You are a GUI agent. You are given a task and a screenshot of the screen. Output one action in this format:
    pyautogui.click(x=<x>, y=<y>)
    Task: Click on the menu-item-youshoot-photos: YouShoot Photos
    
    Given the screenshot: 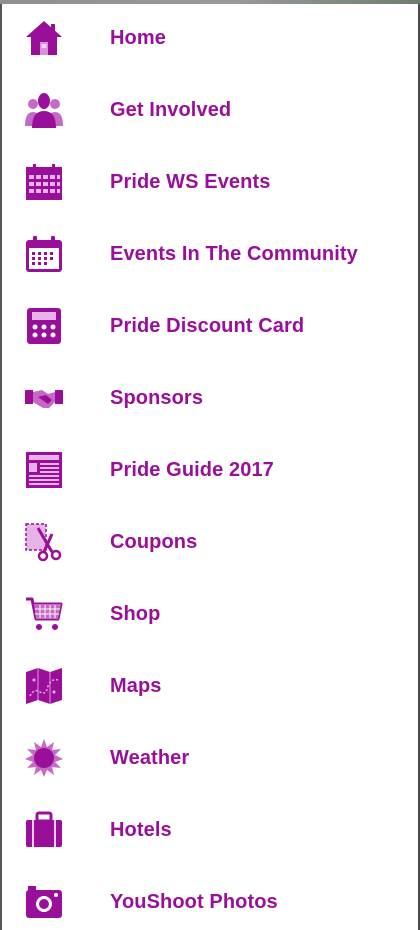 What is the action you would take?
    pyautogui.click(x=210, y=898)
    